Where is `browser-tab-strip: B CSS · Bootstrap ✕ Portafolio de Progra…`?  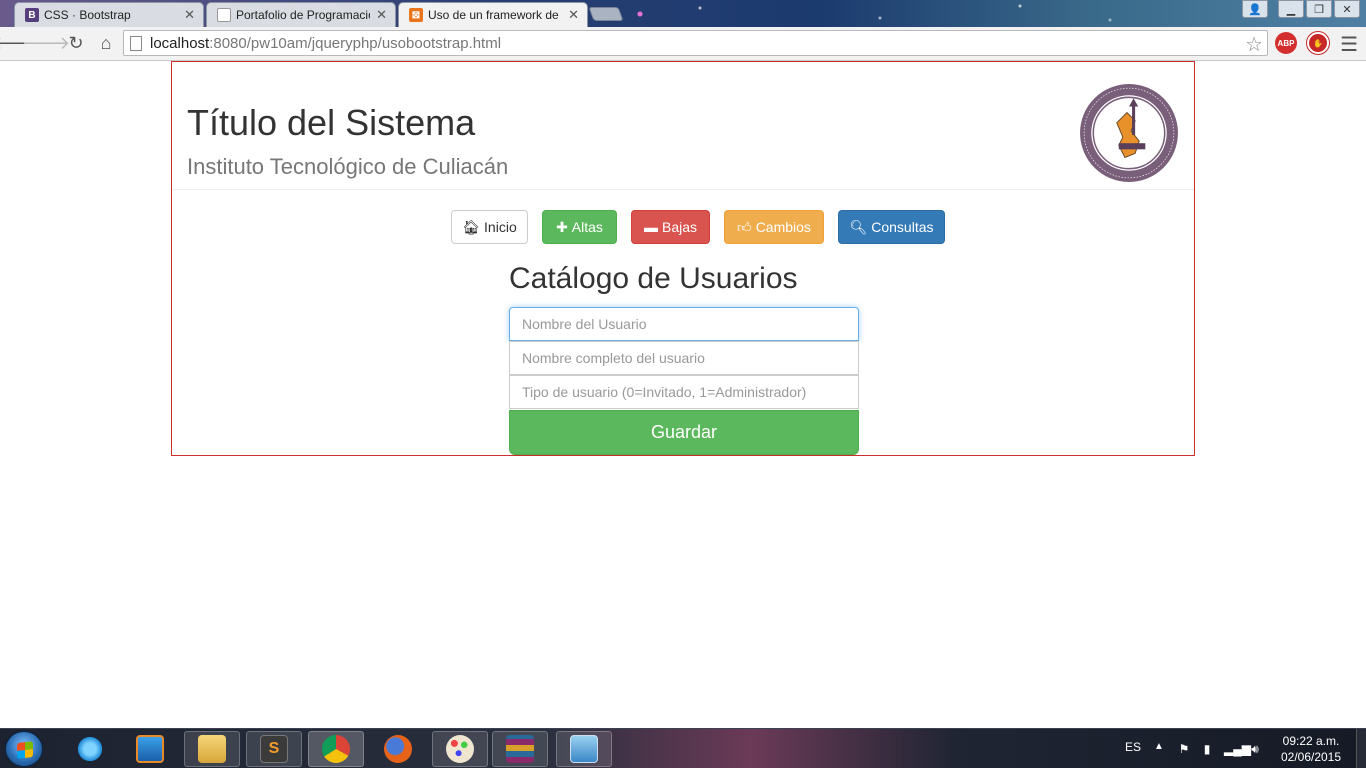
browser-tab-strip: B CSS · Bootstrap ✕ Portafolio de Progra… is located at coordinates (683, 13).